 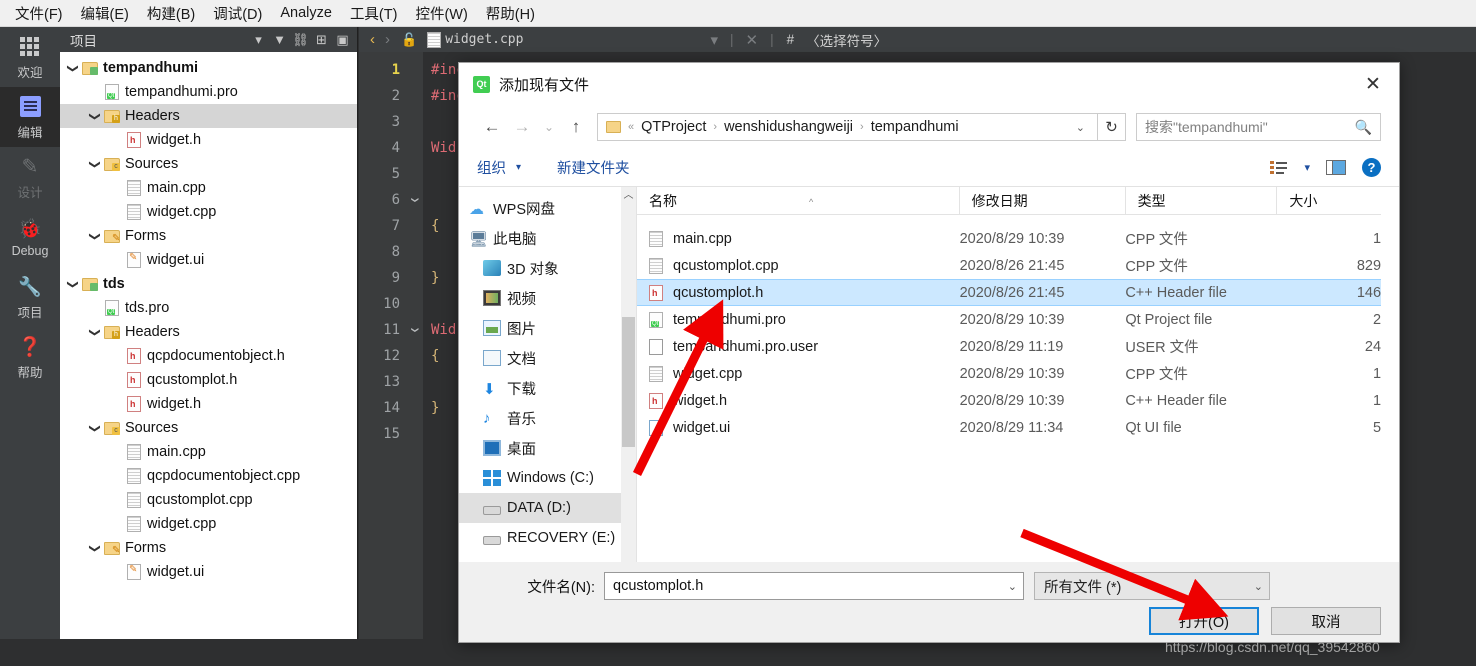 What do you see at coordinates (208, 68) in the screenshot?
I see `tree-item-tempandhumi: ❯ tempandhumi` at bounding box center [208, 68].